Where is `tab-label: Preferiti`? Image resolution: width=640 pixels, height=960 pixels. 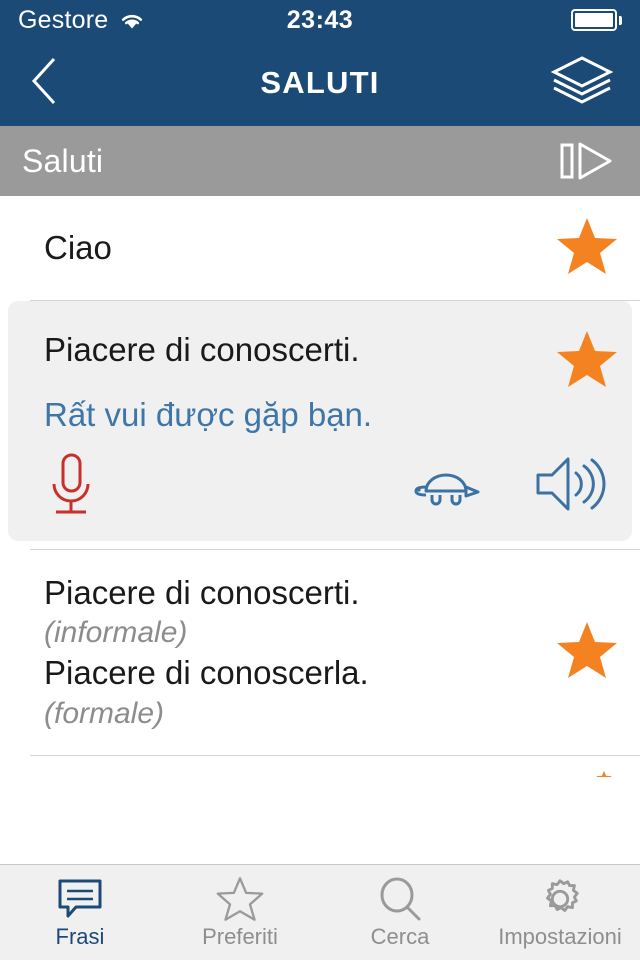 tab-label: Preferiti is located at coordinates (240, 936).